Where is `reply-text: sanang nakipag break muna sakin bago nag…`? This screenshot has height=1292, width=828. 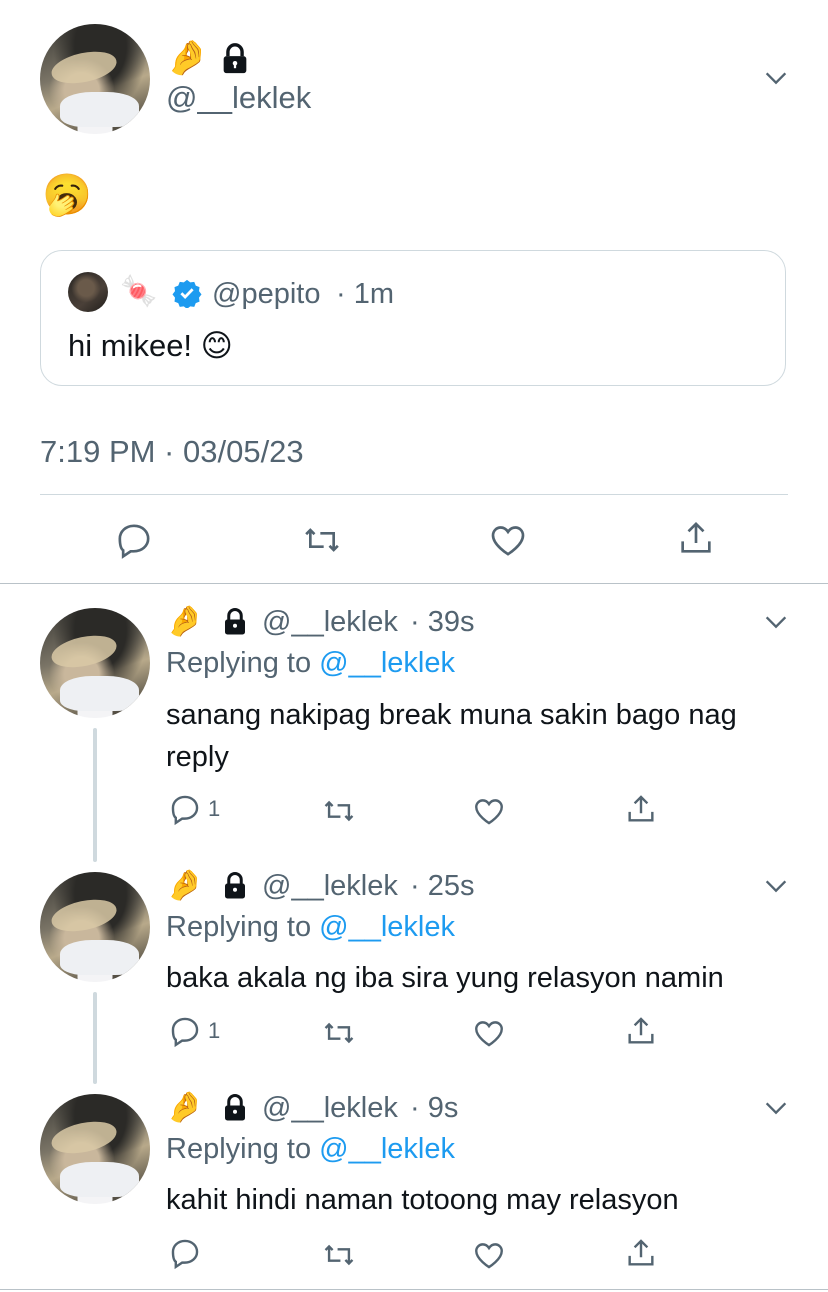
reply-text: sanang nakipag break muna sakin bago nag… is located at coordinates (451, 736).